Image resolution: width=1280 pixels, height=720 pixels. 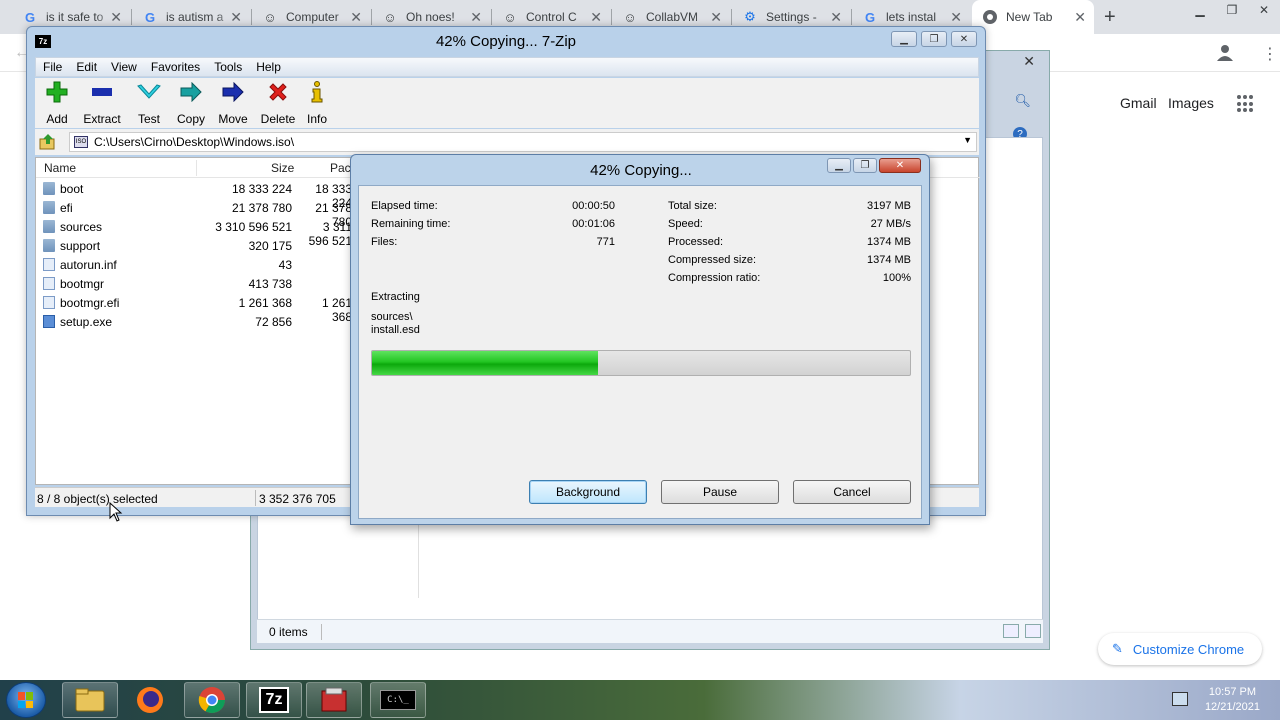 I want to click on sevenzip-titlebar: 7z 42% Copying... 7-Zip ▁ ❐ ✕, so click(x=506, y=41).